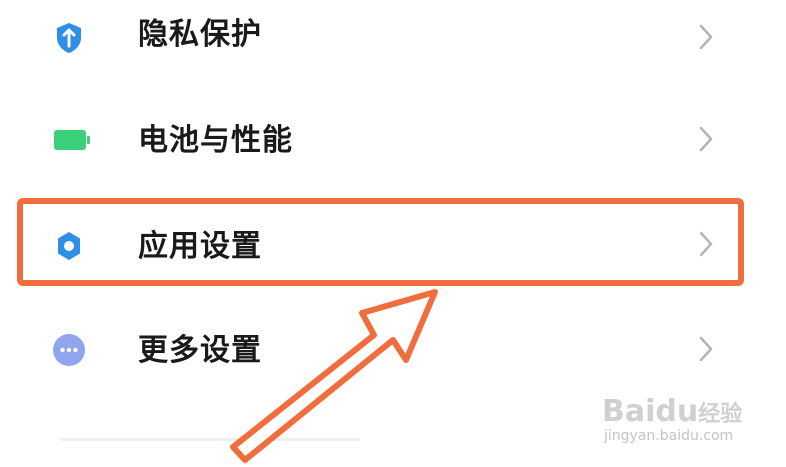 The width and height of the screenshot is (786, 467). Describe the element at coordinates (69, 350) in the screenshot. I see `more-dots-icon` at that location.